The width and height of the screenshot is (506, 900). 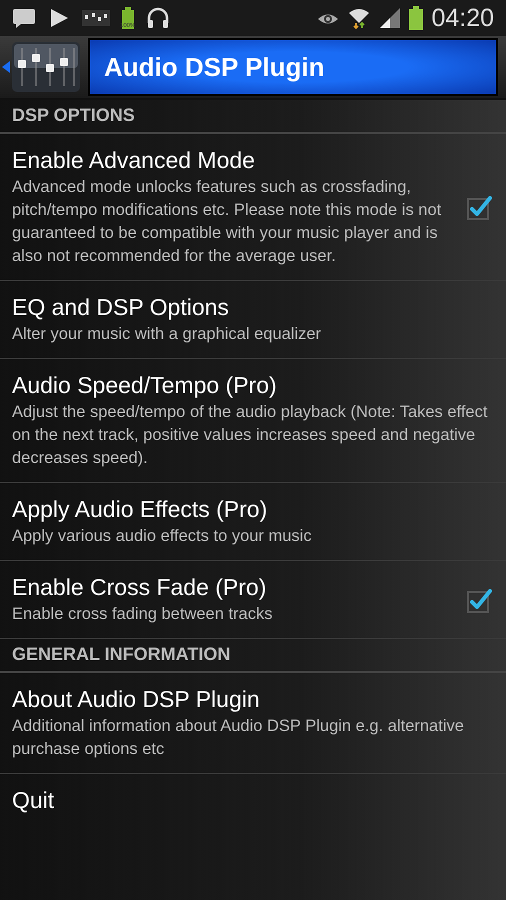 I want to click on battery-icon, so click(x=416, y=18).